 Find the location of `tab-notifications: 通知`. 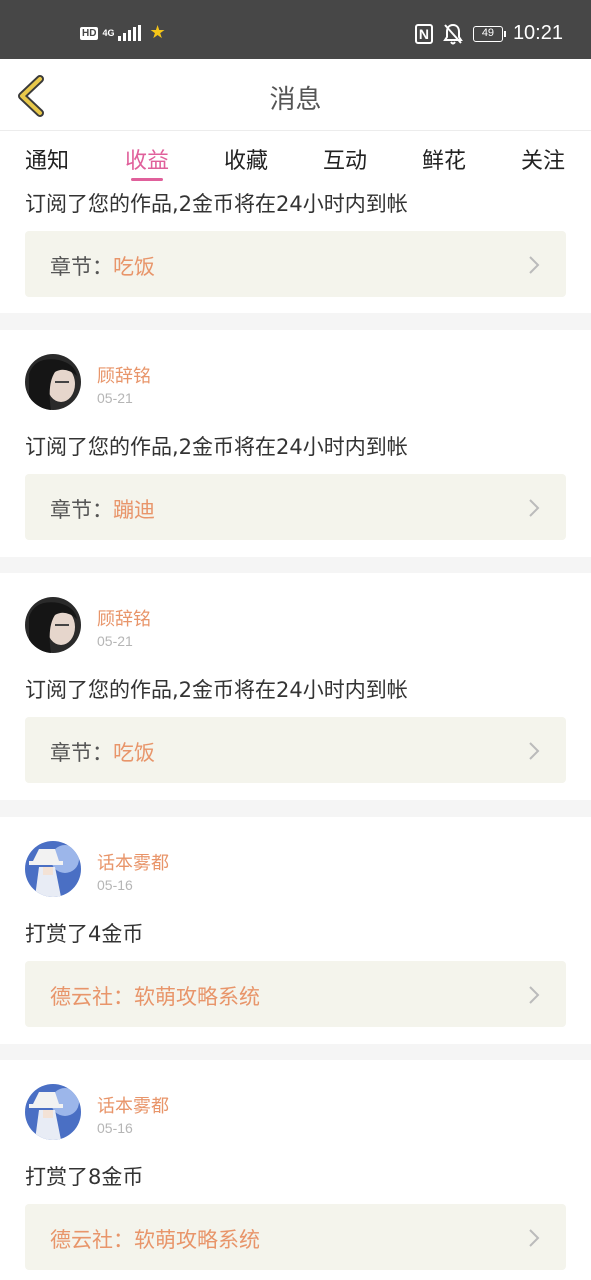

tab-notifications: 通知 is located at coordinates (47, 159).